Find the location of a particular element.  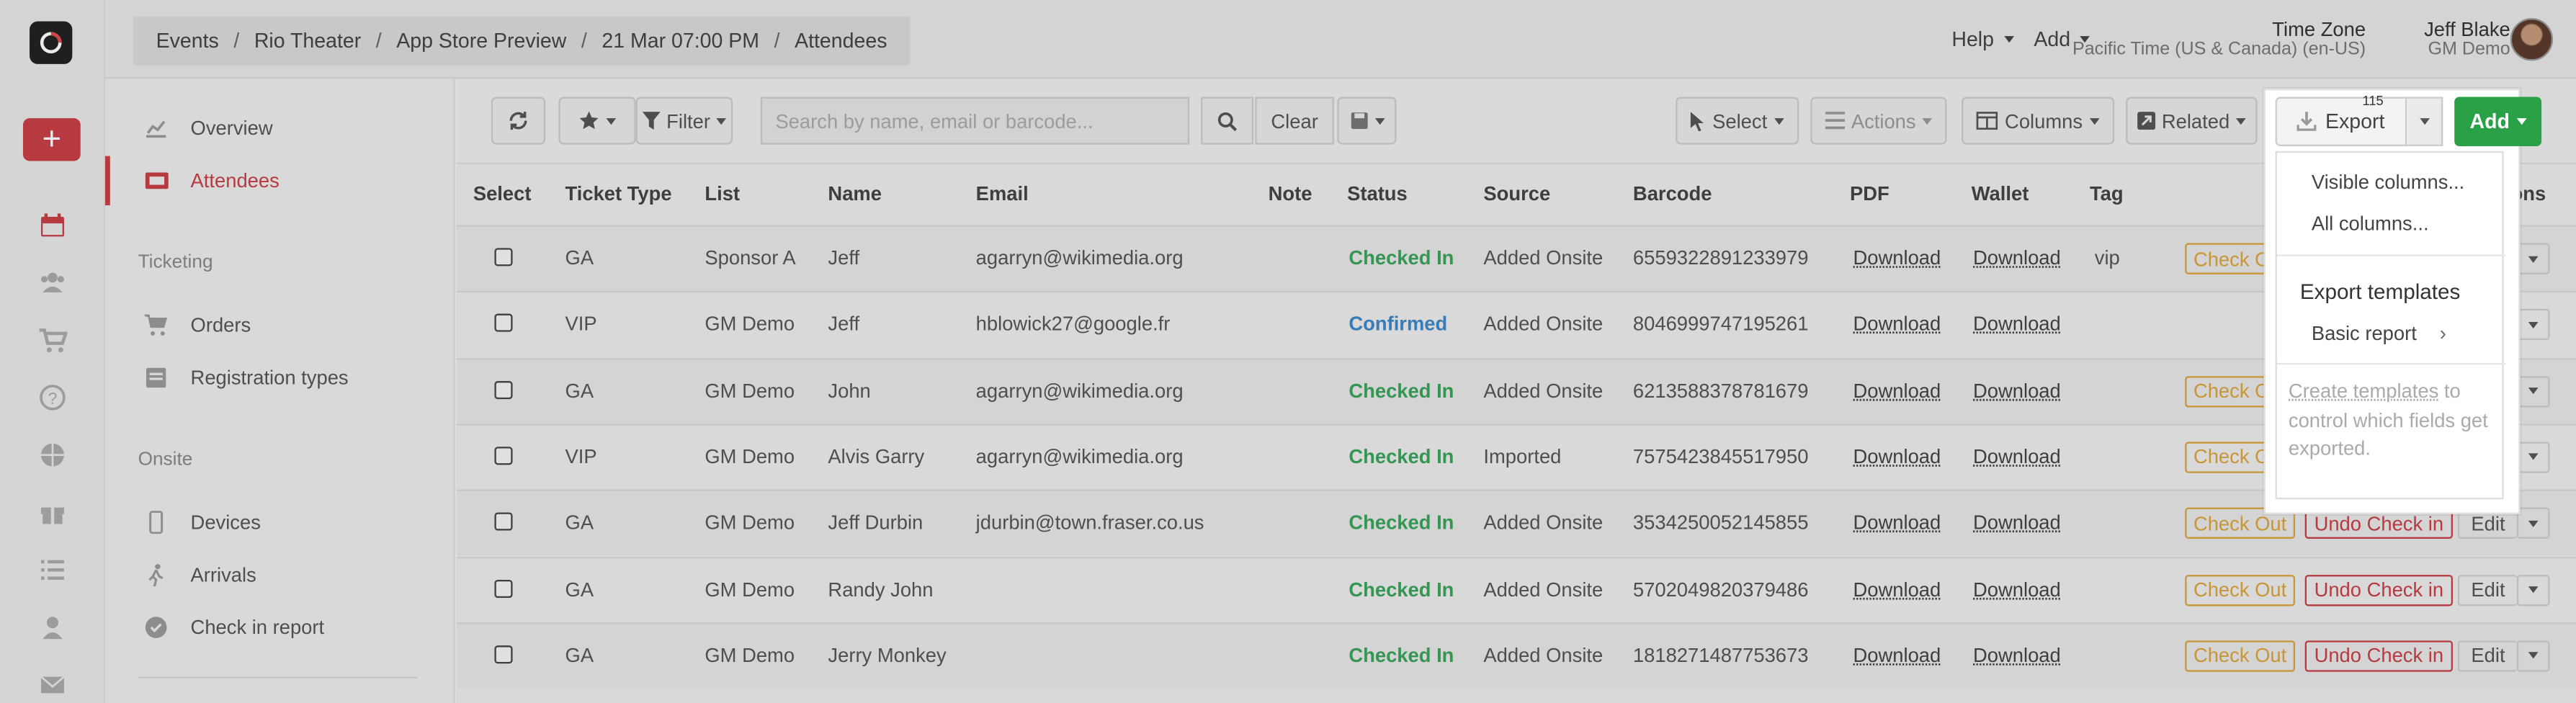

column-header-barcode: Barcode is located at coordinates (1672, 194).